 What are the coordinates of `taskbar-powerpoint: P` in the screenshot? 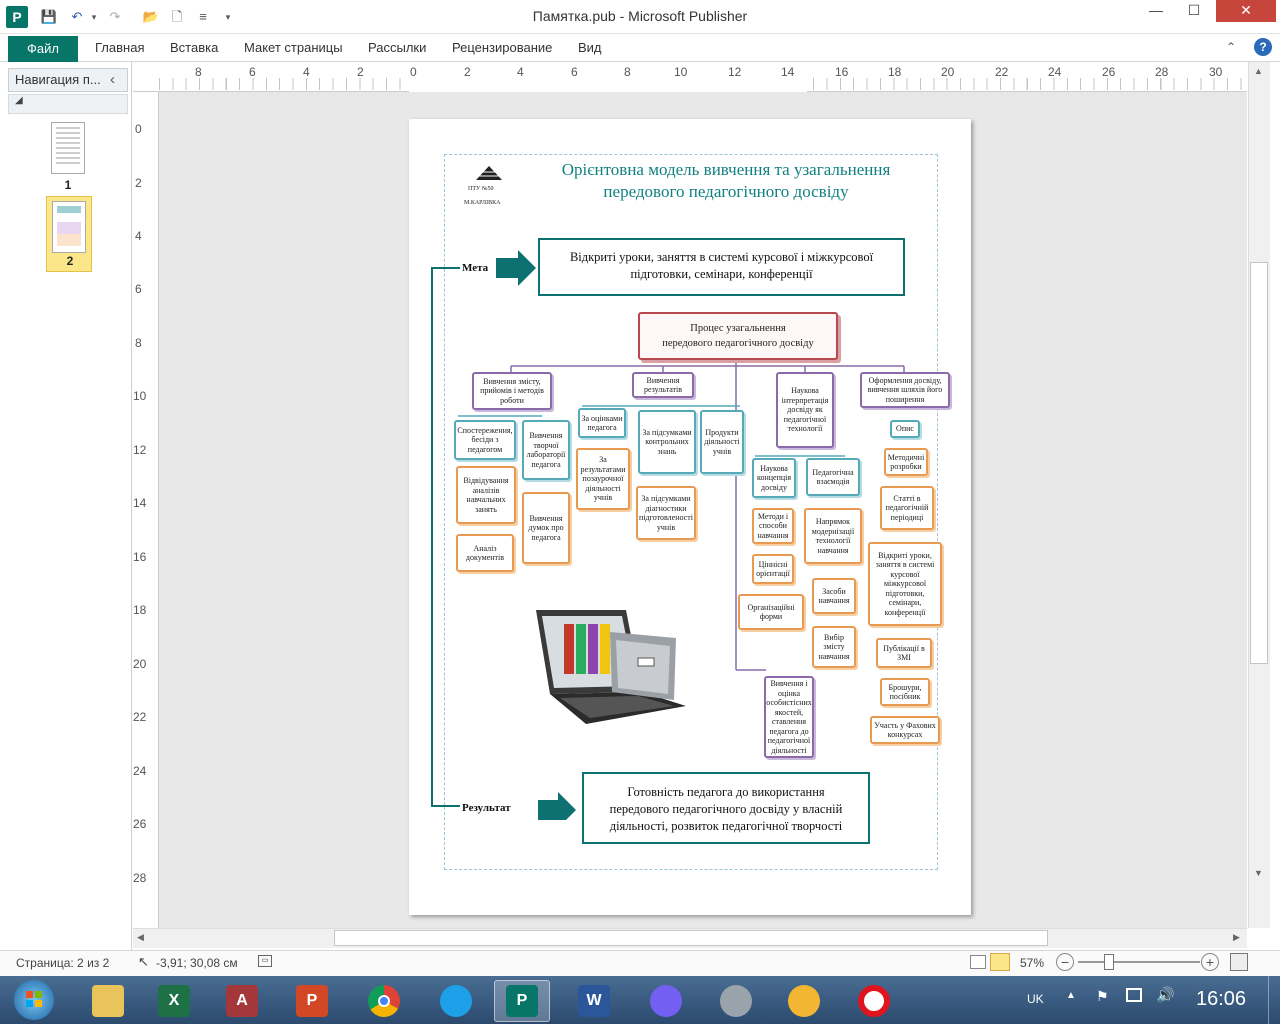 It's located at (312, 1001).